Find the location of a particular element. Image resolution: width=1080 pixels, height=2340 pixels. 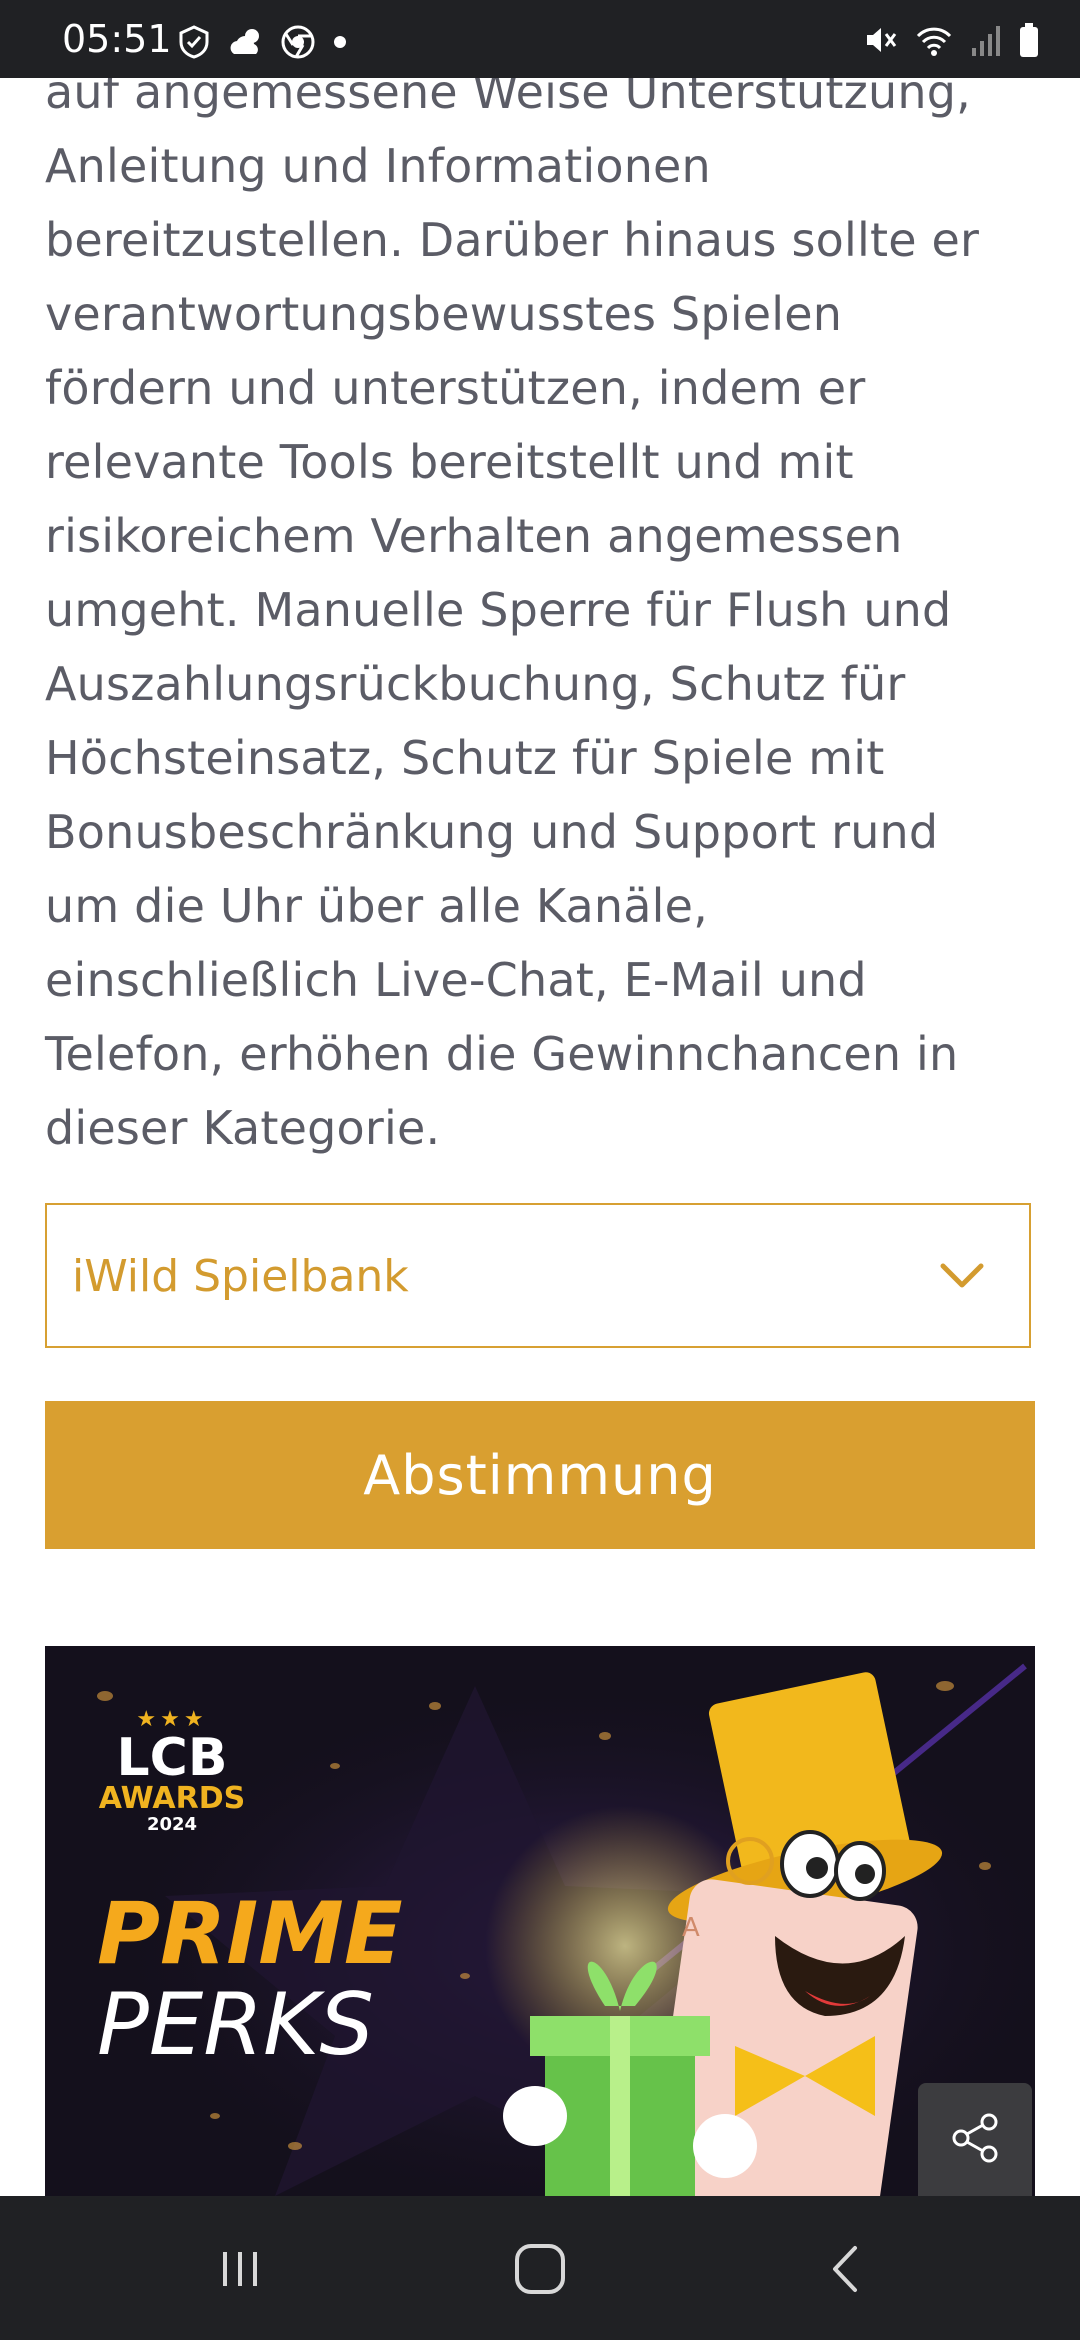

home-icon is located at coordinates (540, 2271).